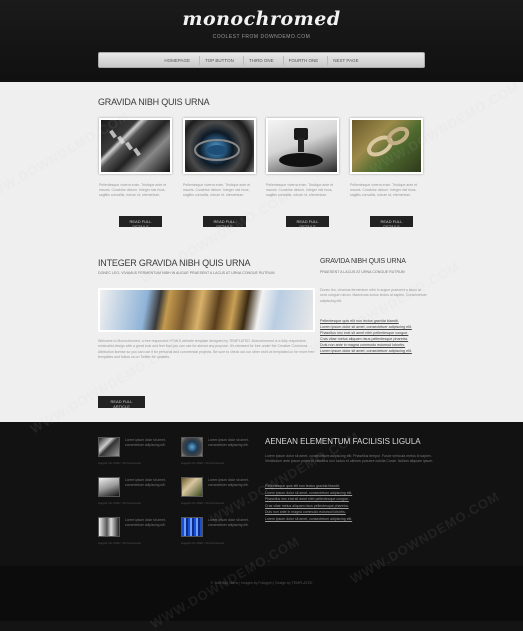  Describe the element at coordinates (219, 60) in the screenshot. I see `nav-item-top-button: TOP BUTTON` at that location.